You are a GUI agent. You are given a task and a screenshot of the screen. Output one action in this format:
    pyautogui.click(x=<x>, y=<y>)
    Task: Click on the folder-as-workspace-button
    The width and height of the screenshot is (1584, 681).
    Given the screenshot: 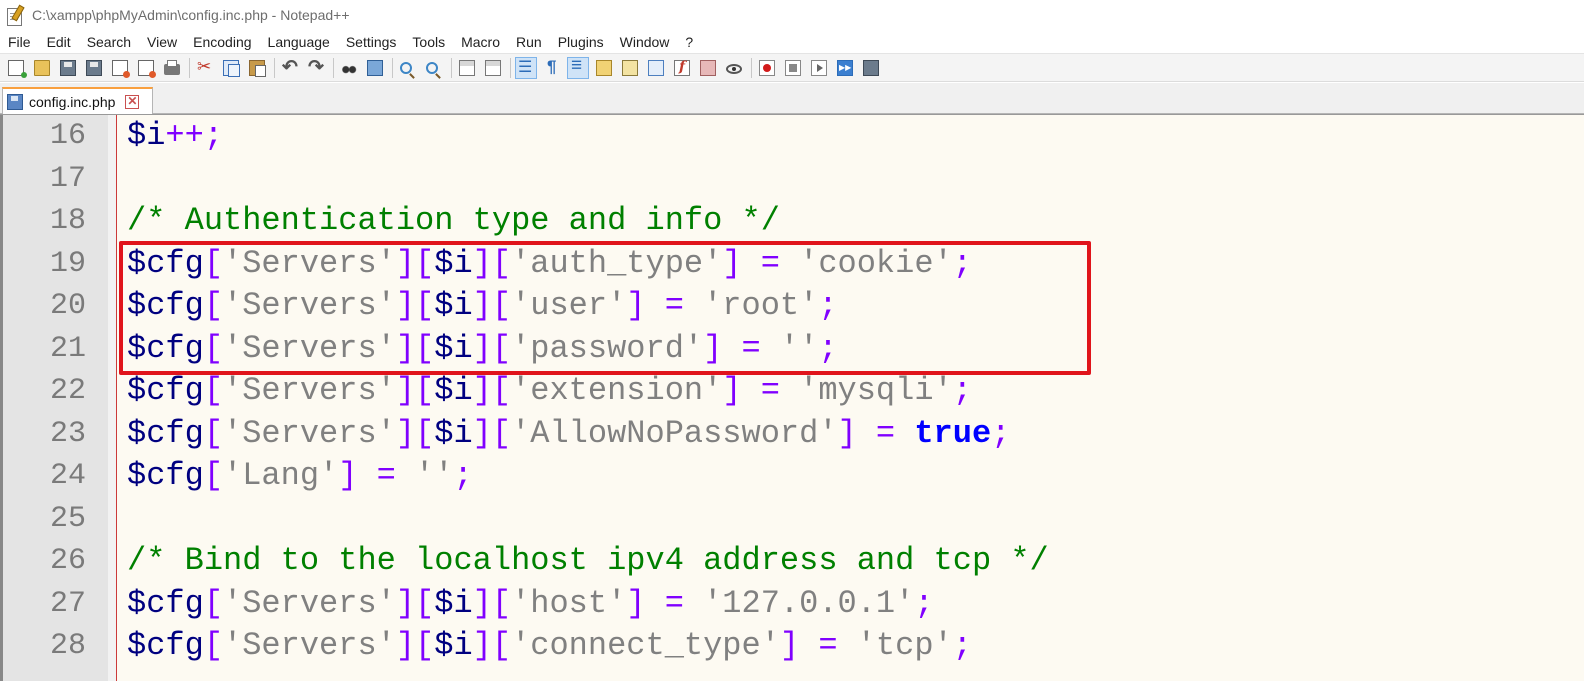 What is the action you would take?
    pyautogui.click(x=708, y=68)
    